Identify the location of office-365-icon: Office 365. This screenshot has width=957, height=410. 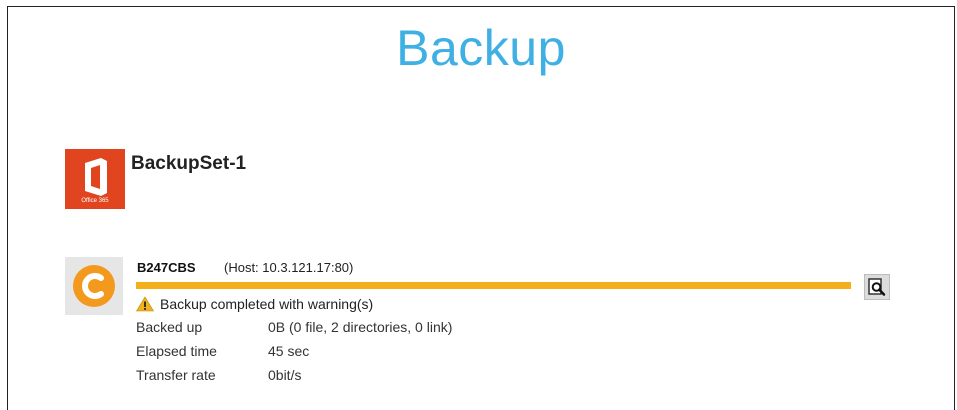
(95, 179).